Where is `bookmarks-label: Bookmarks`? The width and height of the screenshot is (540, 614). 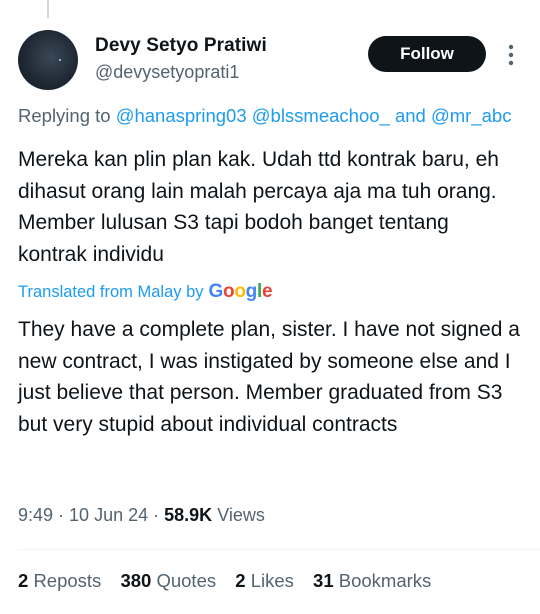 bookmarks-label: Bookmarks is located at coordinates (385, 580).